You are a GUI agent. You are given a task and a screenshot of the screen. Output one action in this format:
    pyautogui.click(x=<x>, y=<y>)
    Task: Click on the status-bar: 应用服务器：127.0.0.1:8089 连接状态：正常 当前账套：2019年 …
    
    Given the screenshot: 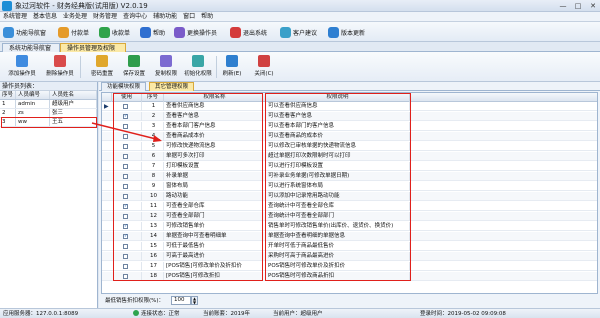 What is the action you would take?
    pyautogui.click(x=300, y=313)
    